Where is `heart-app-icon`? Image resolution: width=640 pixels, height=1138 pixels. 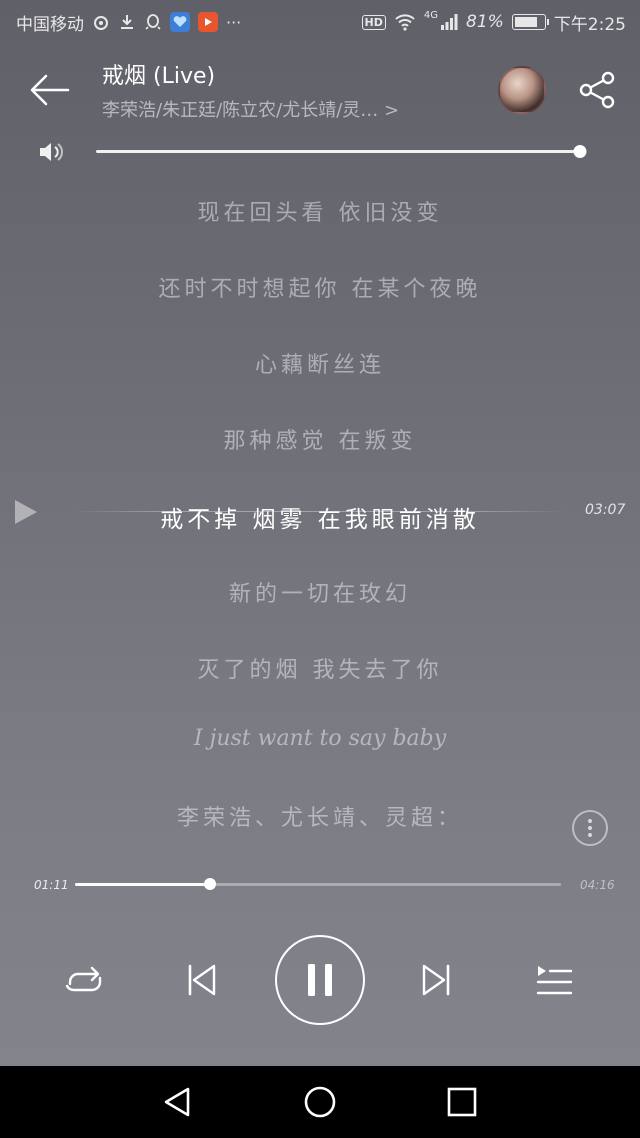
heart-app-icon is located at coordinates (180, 22).